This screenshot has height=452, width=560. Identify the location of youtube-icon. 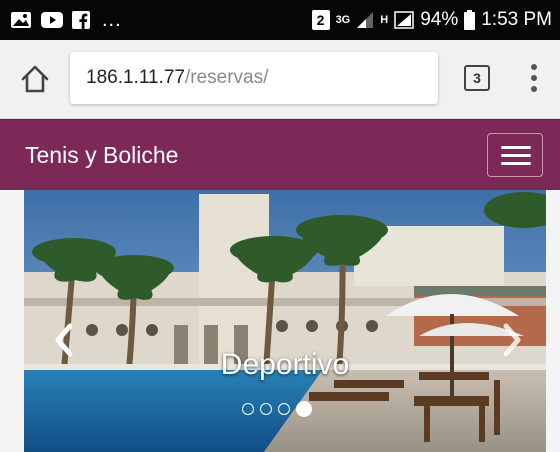
(52, 20).